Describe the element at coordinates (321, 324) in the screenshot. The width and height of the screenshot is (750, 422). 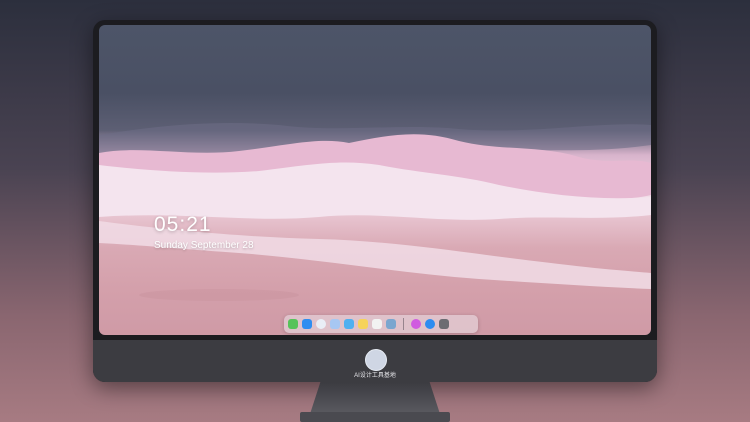
I see `safari-icon` at that location.